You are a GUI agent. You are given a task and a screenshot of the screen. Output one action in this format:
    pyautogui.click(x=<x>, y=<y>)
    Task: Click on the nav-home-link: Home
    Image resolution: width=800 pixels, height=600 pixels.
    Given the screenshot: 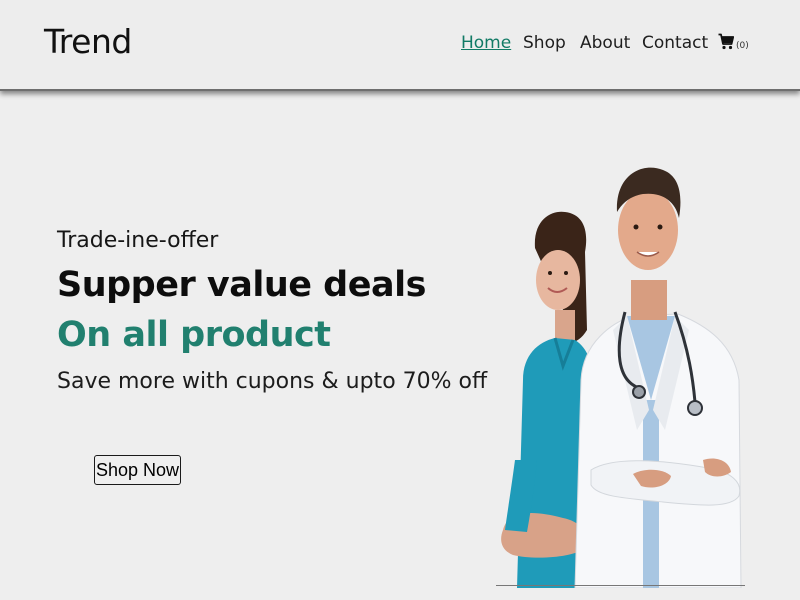 What is the action you would take?
    pyautogui.click(x=486, y=43)
    